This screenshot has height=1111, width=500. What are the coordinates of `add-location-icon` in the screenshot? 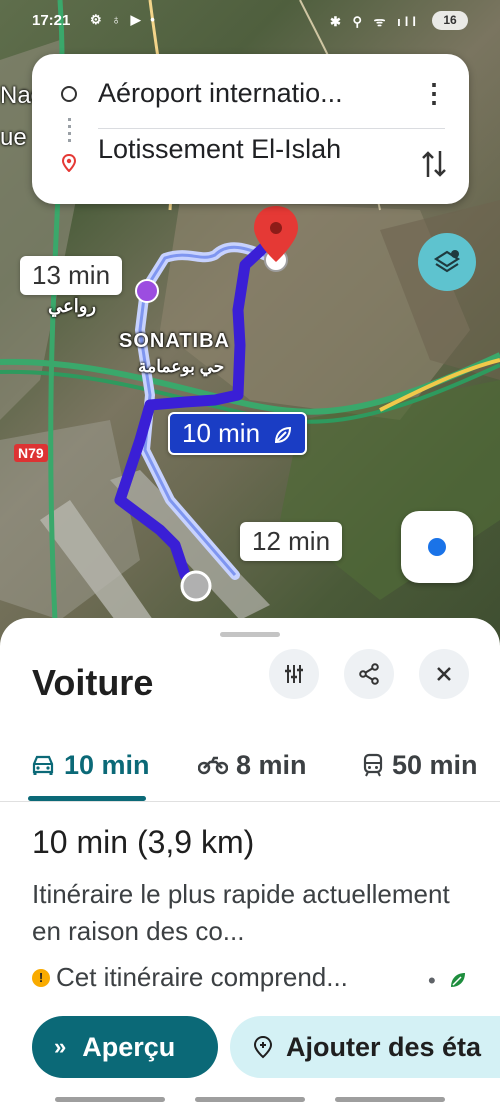 It's located at (263, 1047).